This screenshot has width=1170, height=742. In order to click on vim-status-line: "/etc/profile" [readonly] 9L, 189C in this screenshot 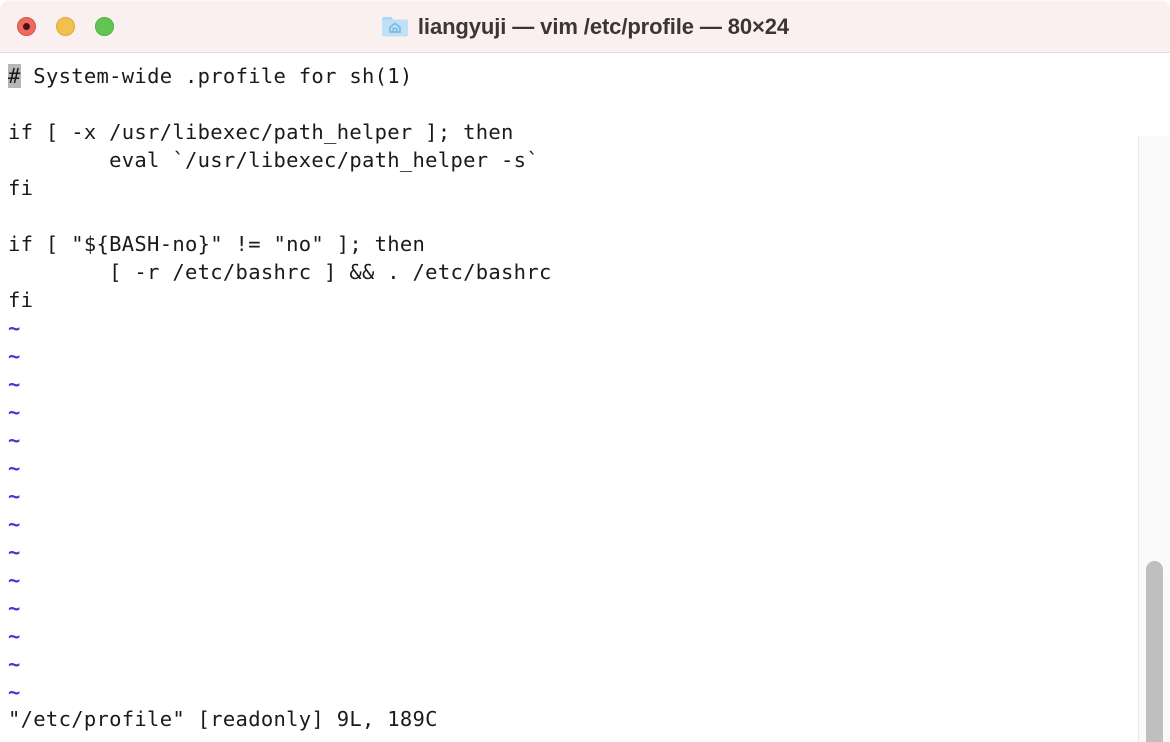, I will do `click(223, 719)`.